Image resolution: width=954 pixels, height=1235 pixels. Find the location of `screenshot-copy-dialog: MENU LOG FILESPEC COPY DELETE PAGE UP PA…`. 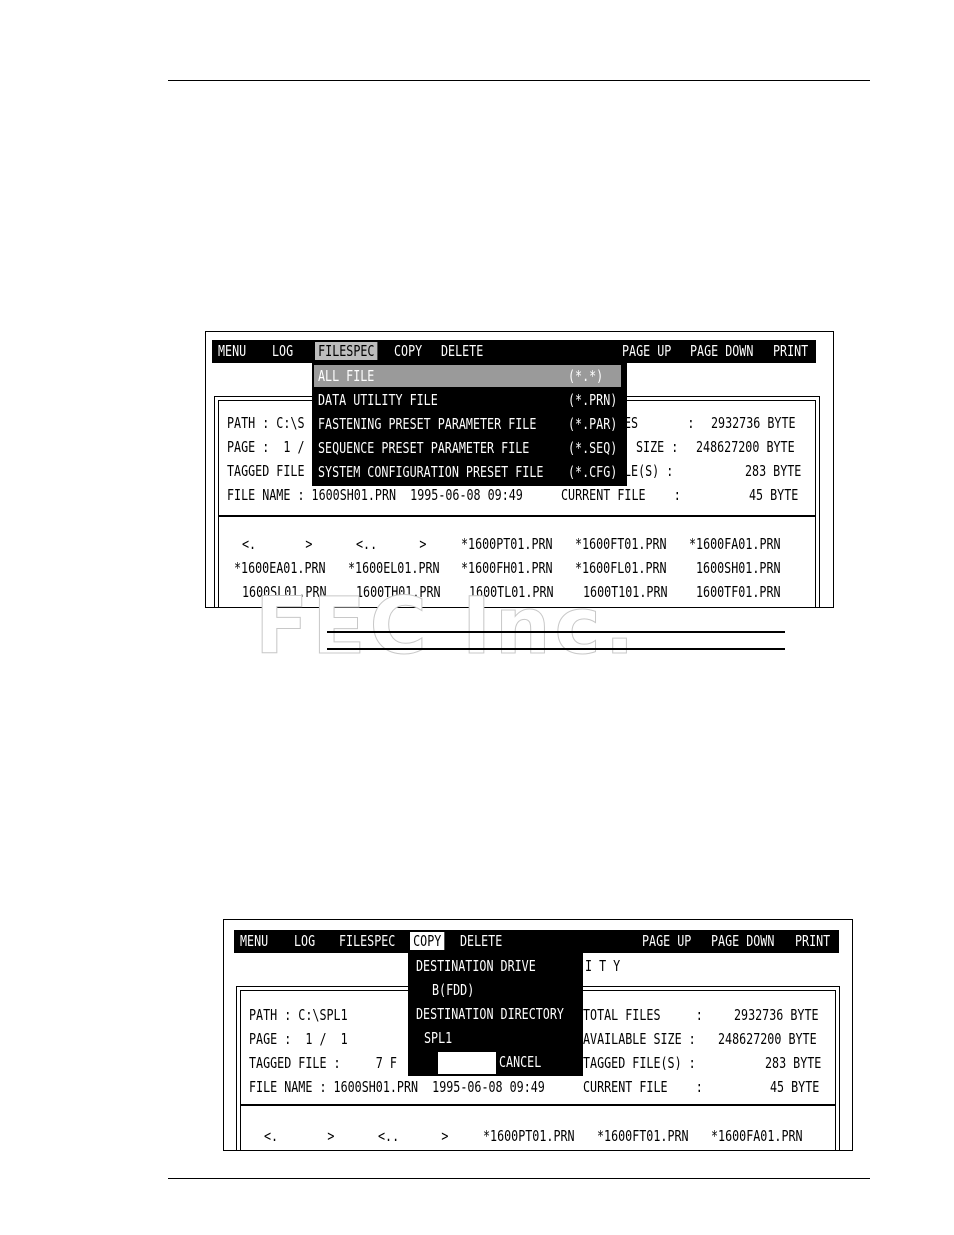

screenshot-copy-dialog: MENU LOG FILESPEC COPY DELETE PAGE UP PA… is located at coordinates (538, 1035).